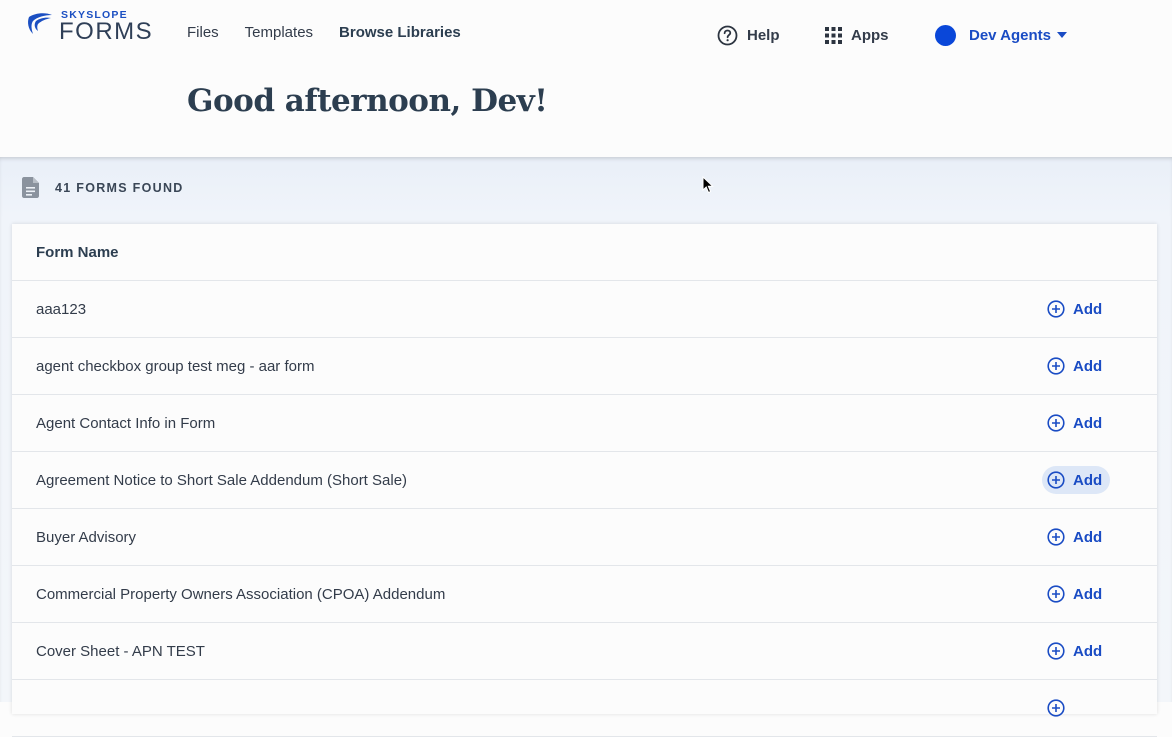  Describe the element at coordinates (119, 187) in the screenshot. I see `results-count-text: 41 FORMS FOUND` at that location.